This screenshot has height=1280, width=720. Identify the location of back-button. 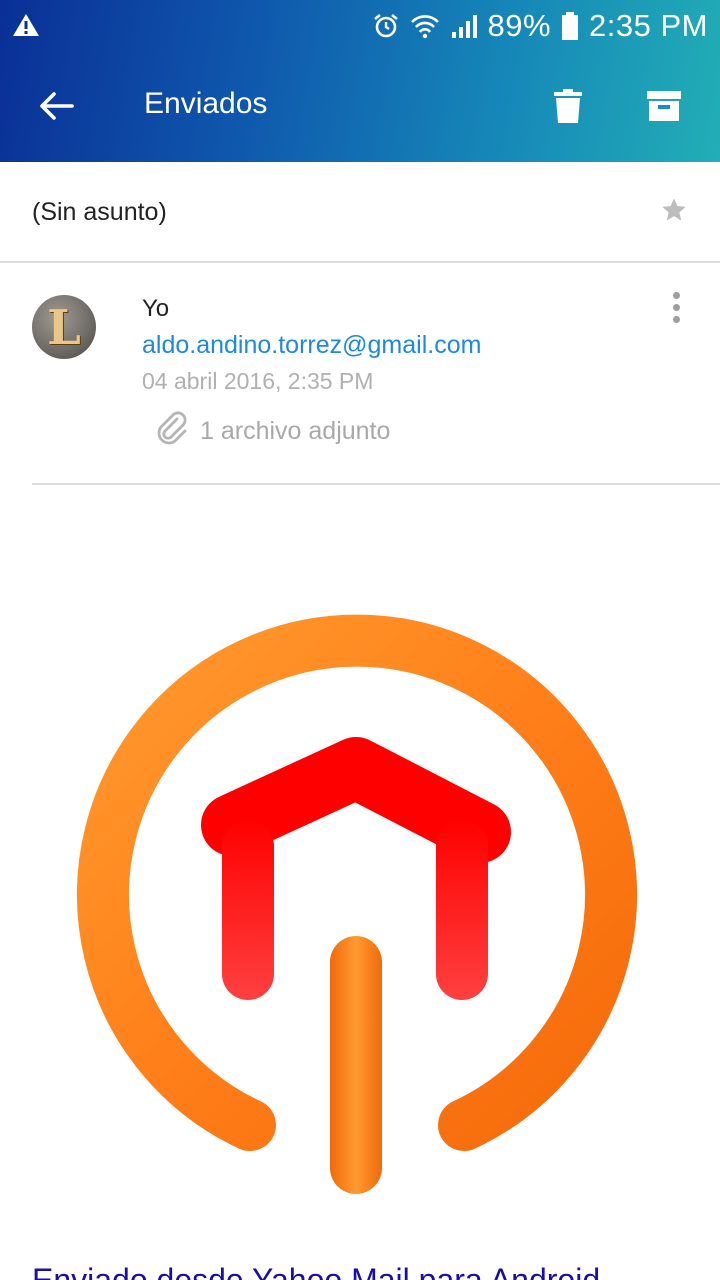
(56, 108).